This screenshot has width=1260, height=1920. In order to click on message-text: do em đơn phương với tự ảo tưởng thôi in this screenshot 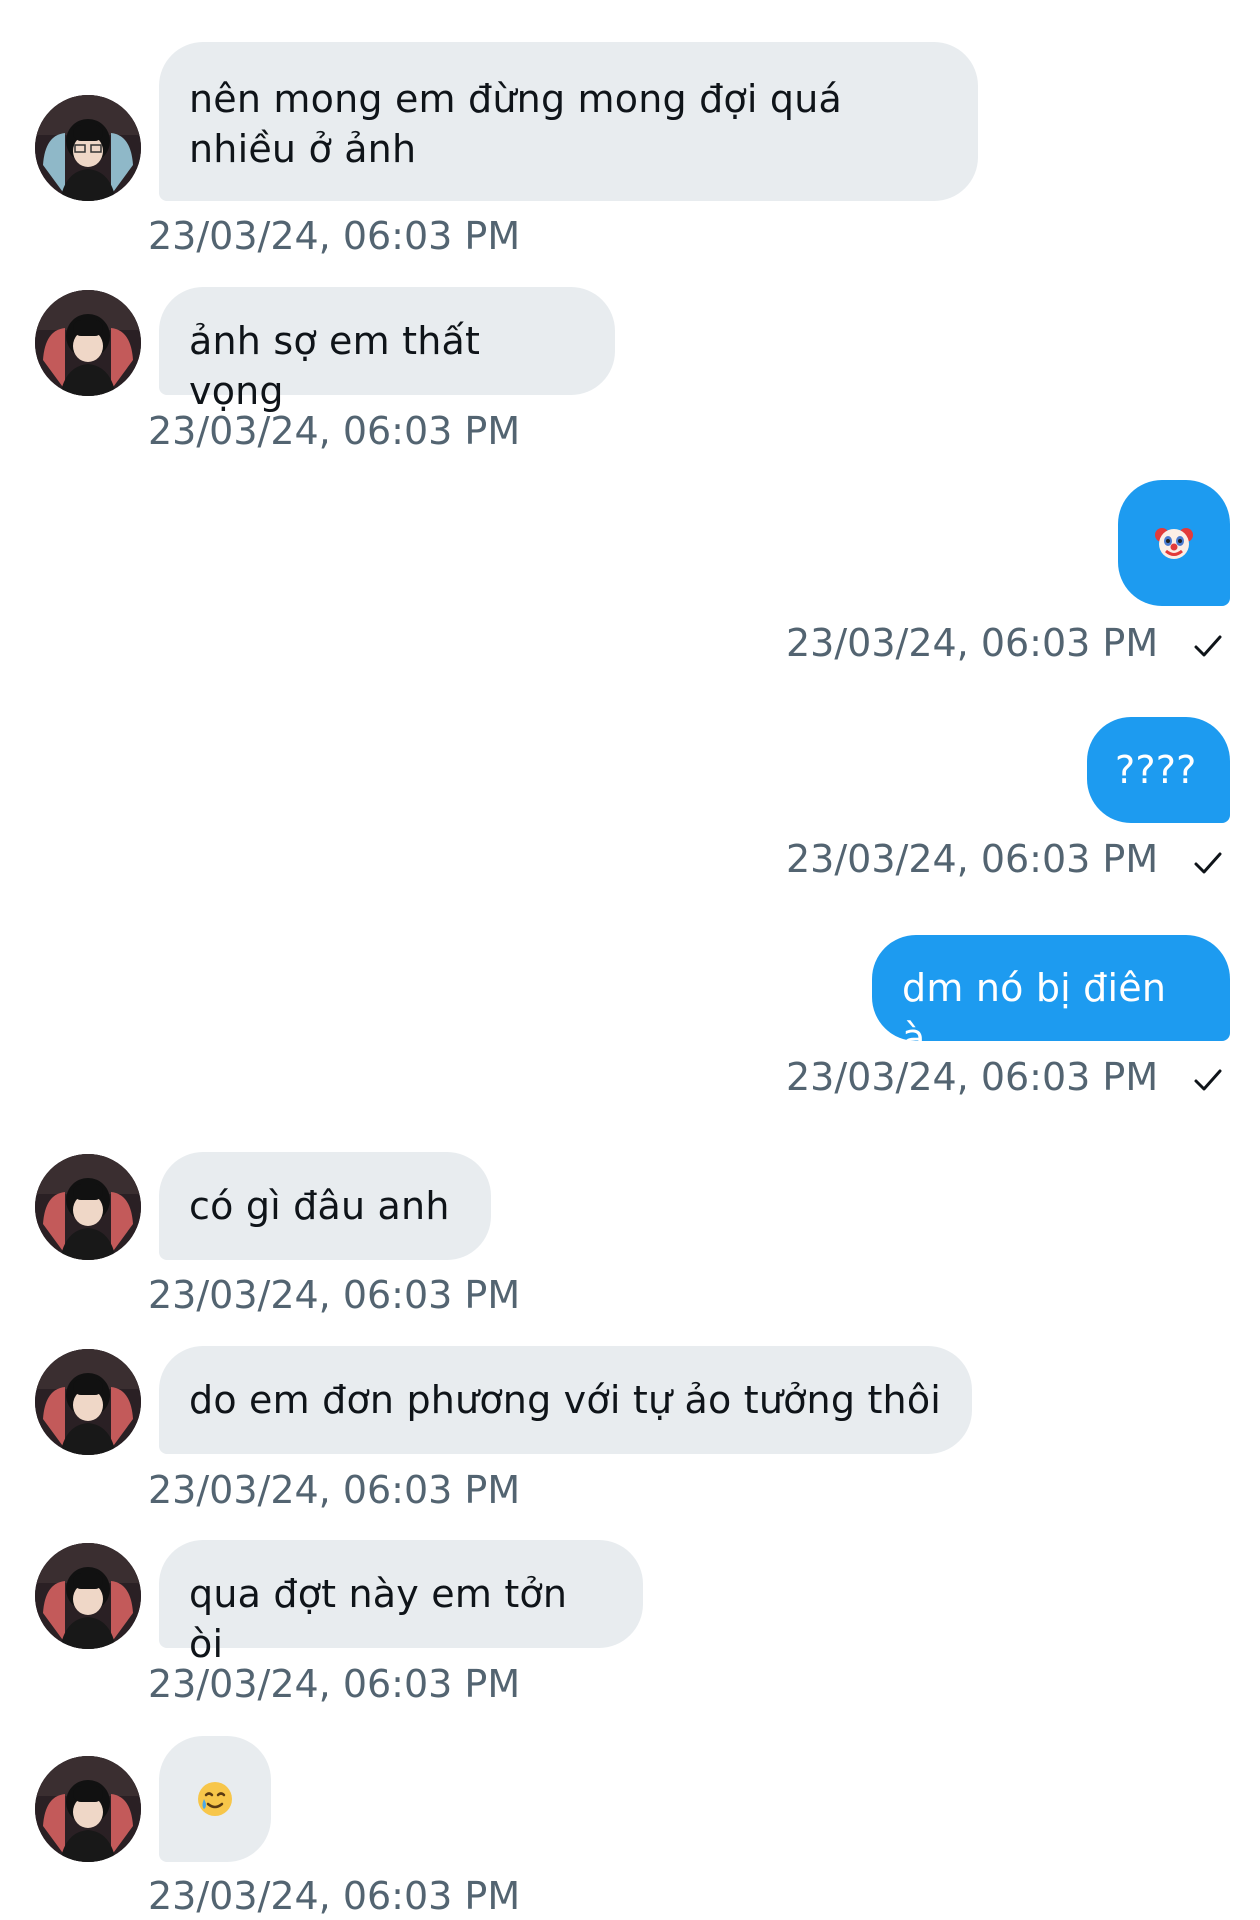, I will do `click(565, 1400)`.